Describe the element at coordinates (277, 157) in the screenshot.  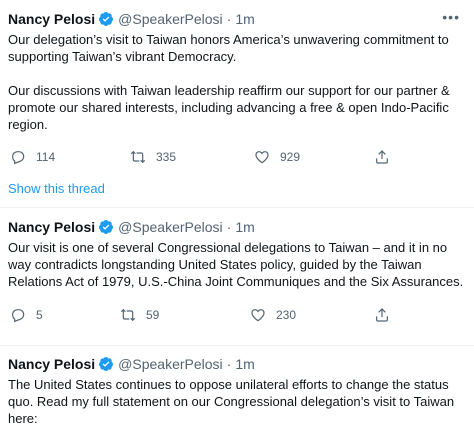
I see `like-button: 929` at that location.